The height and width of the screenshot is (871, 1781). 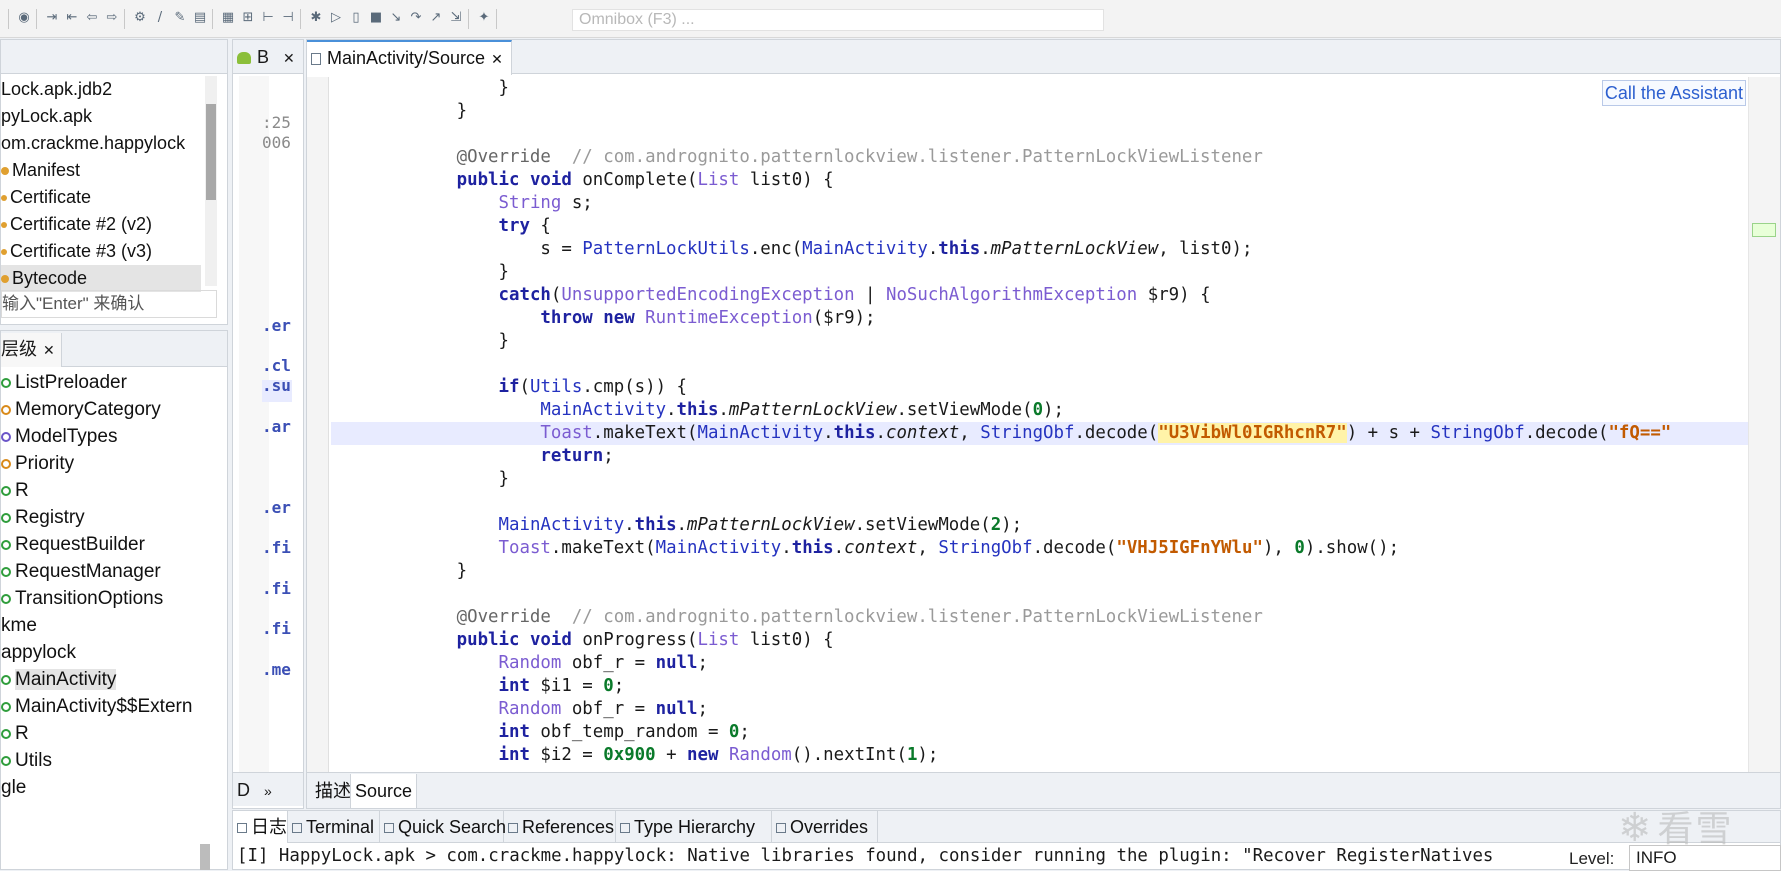 What do you see at coordinates (99, 679) in the screenshot?
I see `hierarchy-item: MainActivity` at bounding box center [99, 679].